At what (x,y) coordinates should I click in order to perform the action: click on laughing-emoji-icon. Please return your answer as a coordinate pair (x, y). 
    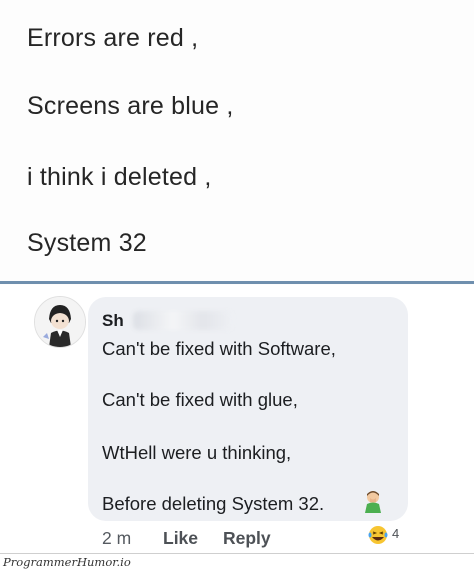
    Looking at the image, I should click on (380, 535).